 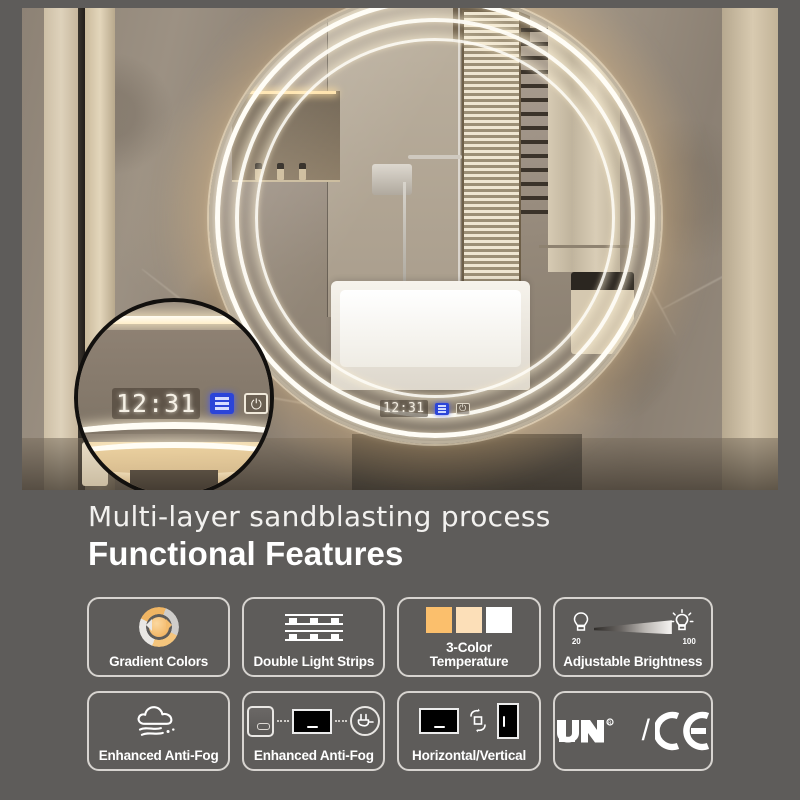 What do you see at coordinates (319, 516) in the screenshot?
I see `subtitle-text: Multi-layer sandblasting process` at bounding box center [319, 516].